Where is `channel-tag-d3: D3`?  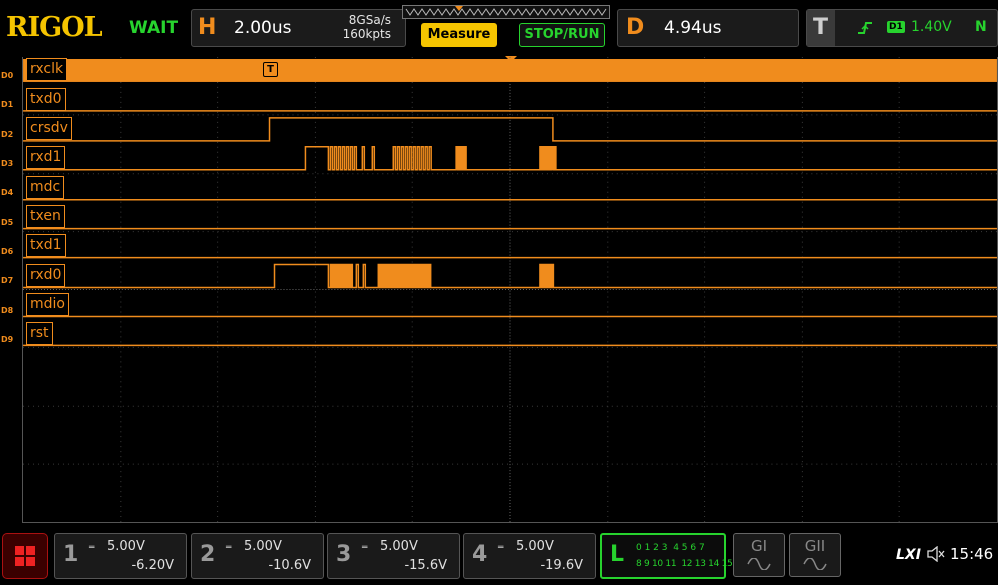
channel-tag-d3: D3 is located at coordinates (7, 163).